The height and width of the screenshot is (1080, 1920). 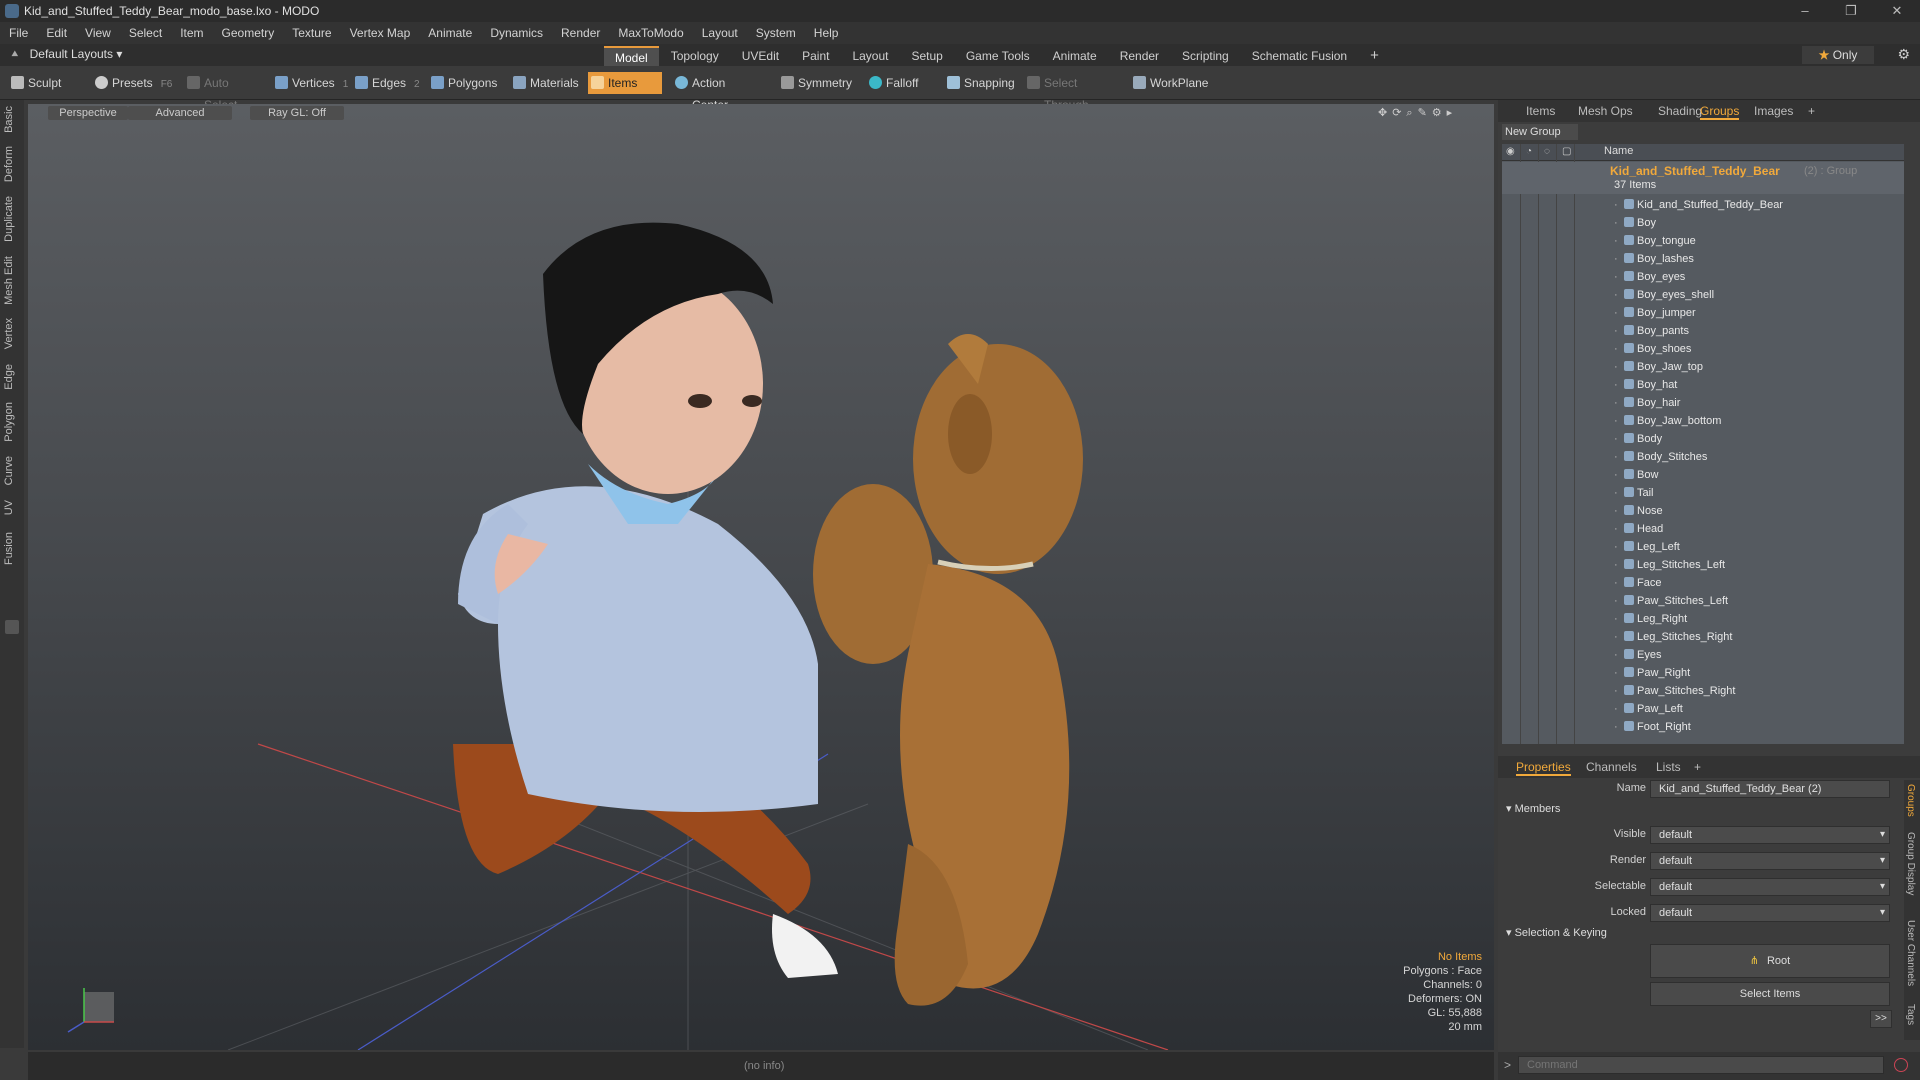 I want to click on tree-item: · Leg_Right, so click(x=1650, y=619).